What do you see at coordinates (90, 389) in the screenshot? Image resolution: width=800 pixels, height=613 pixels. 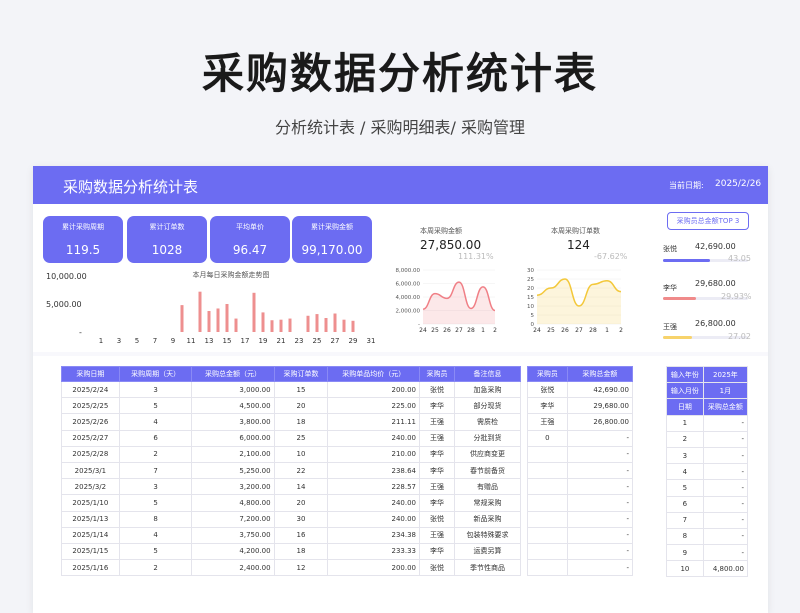 I see `table-cell: 2025/2/24` at bounding box center [90, 389].